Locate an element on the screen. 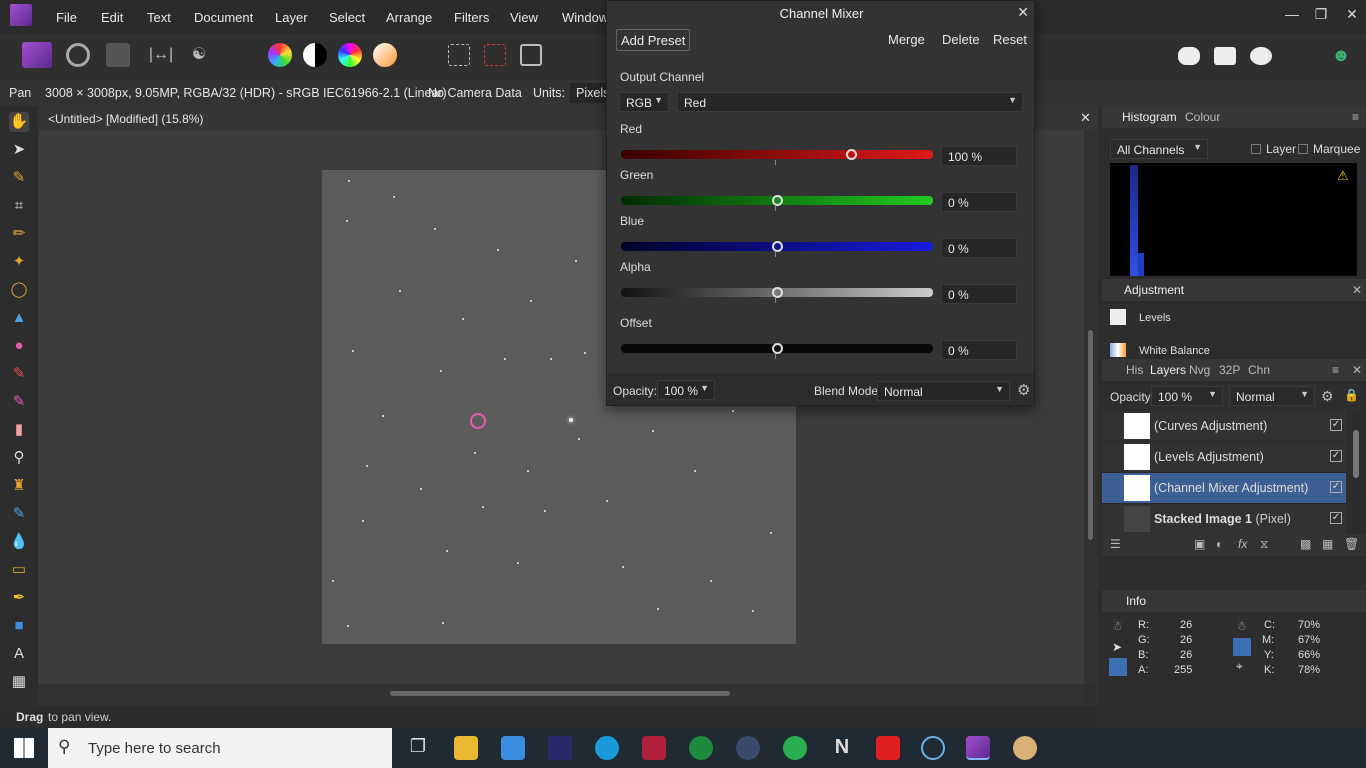  paint-brush-icon: ✎ is located at coordinates (19, 374).